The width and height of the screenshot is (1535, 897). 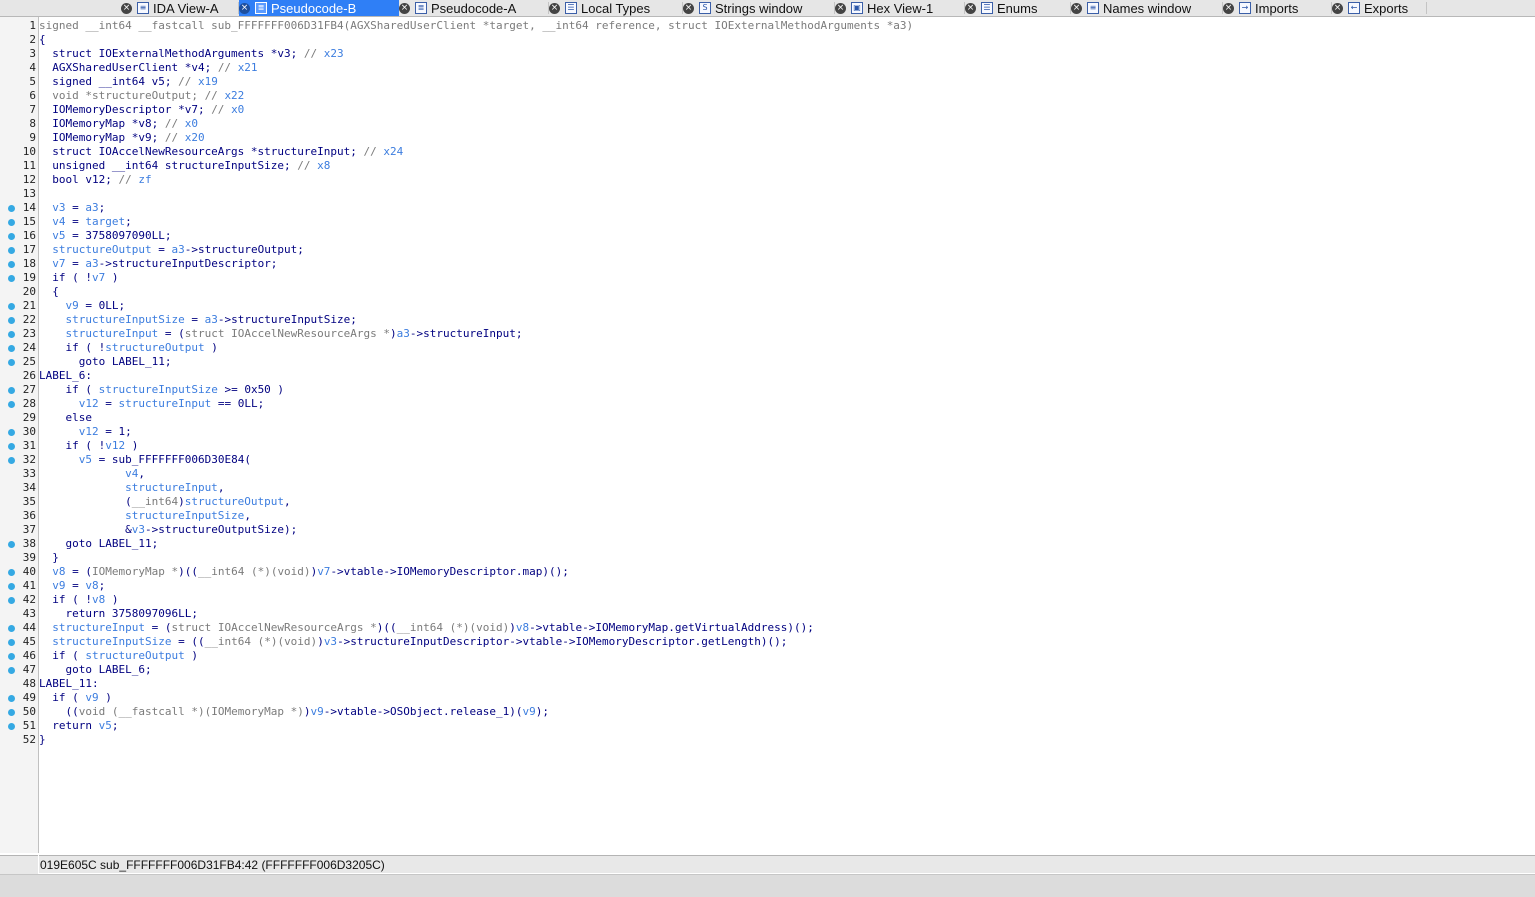 I want to click on gutter-line: 52, so click(x=19, y=740).